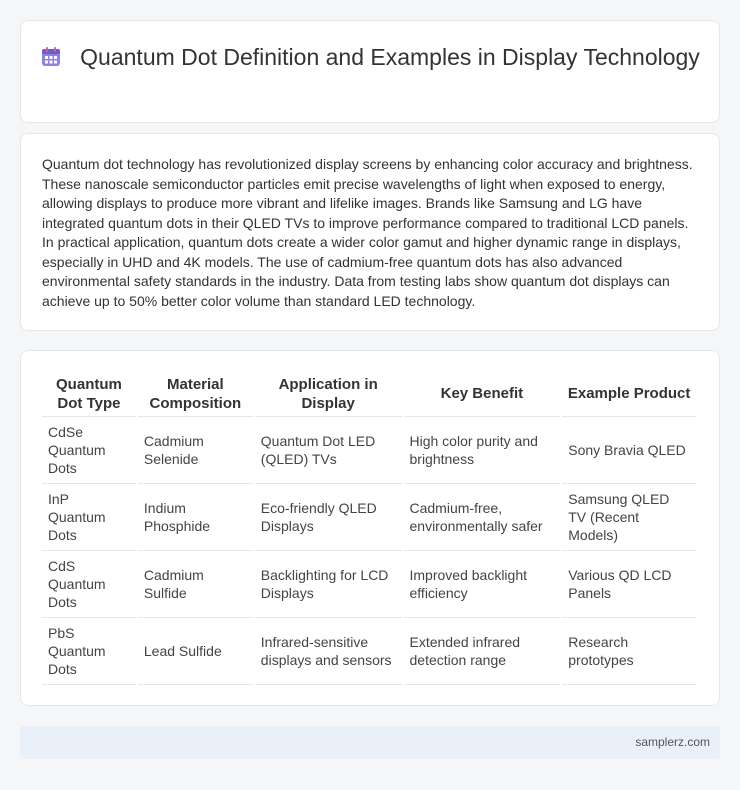 This screenshot has height=790, width=740. I want to click on cell-material: Cadmium Sulfide, so click(195, 584).